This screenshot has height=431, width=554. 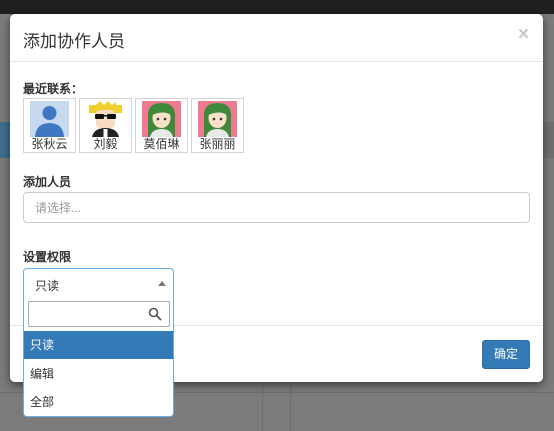 What do you see at coordinates (98, 402) in the screenshot?
I see `permission-option-all: 全部` at bounding box center [98, 402].